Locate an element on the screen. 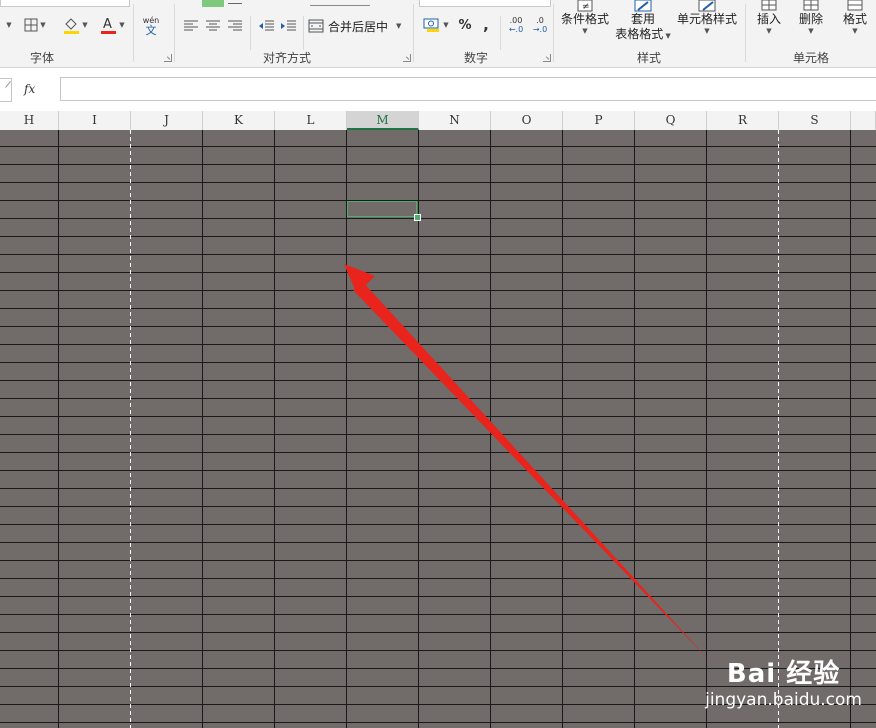  watermark: Bai 经验 jingyan.baidu.com is located at coordinates (783, 681).